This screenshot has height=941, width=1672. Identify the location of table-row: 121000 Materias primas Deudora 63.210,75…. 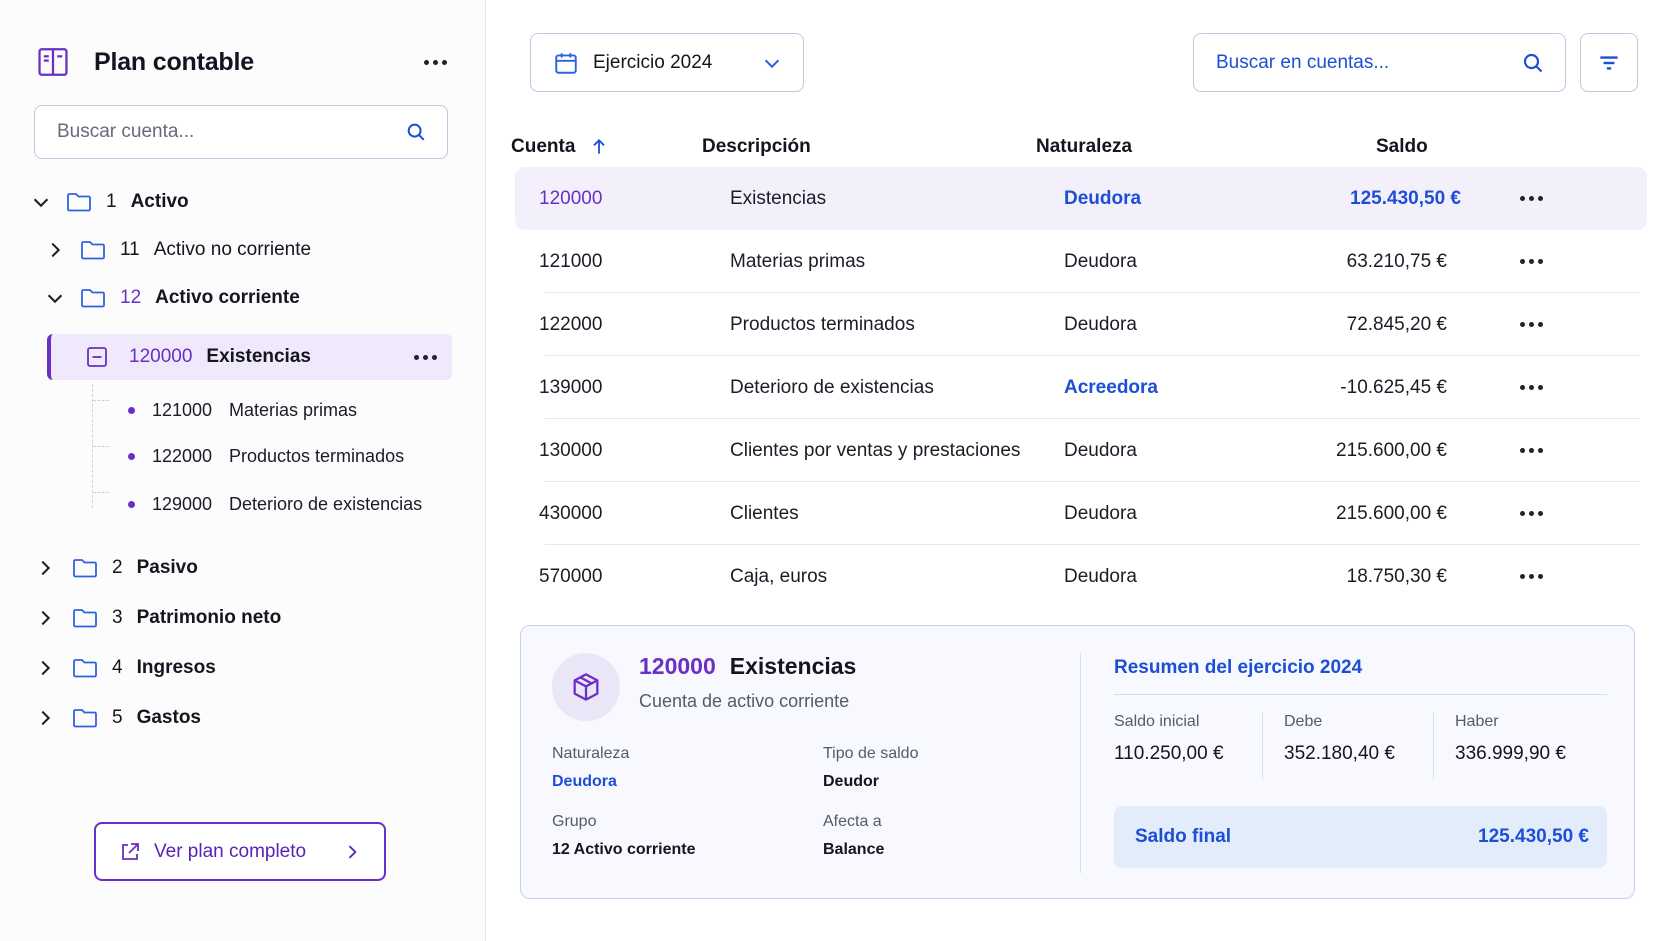
(1085, 261).